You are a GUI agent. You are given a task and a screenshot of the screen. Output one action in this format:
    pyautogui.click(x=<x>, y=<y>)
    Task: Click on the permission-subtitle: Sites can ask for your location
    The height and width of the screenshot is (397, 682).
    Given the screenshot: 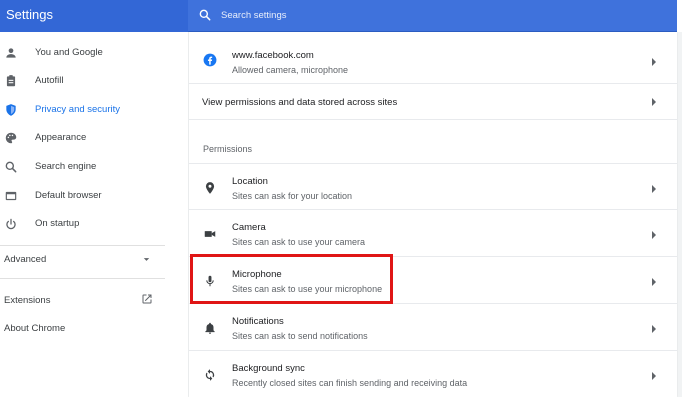 What is the action you would take?
    pyautogui.click(x=292, y=196)
    